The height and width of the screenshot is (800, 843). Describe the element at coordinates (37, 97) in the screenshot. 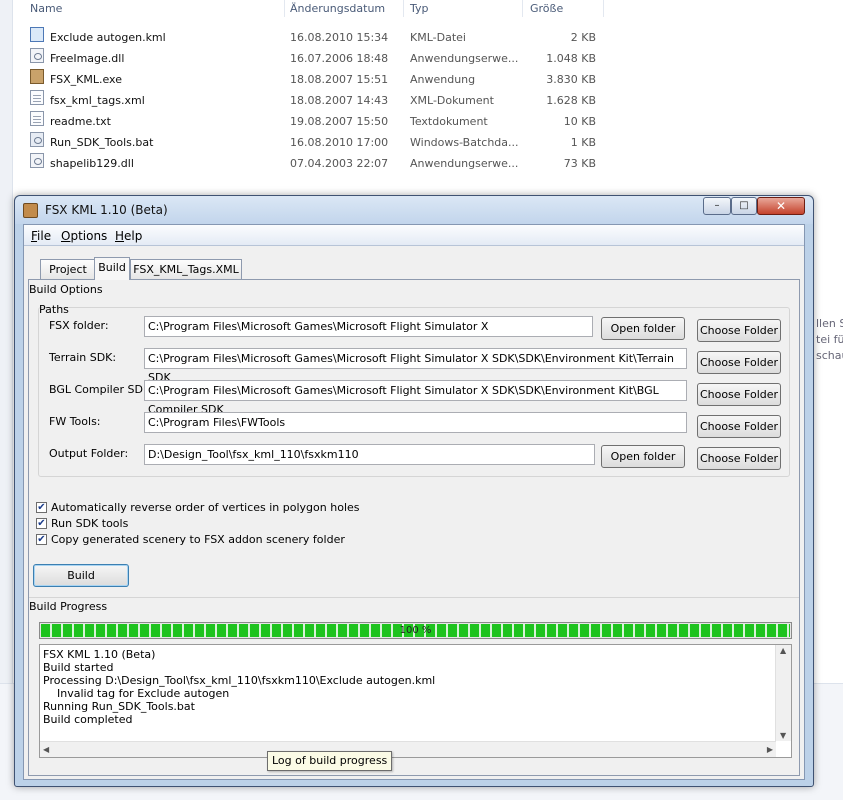

I see `xml-file-icon` at that location.